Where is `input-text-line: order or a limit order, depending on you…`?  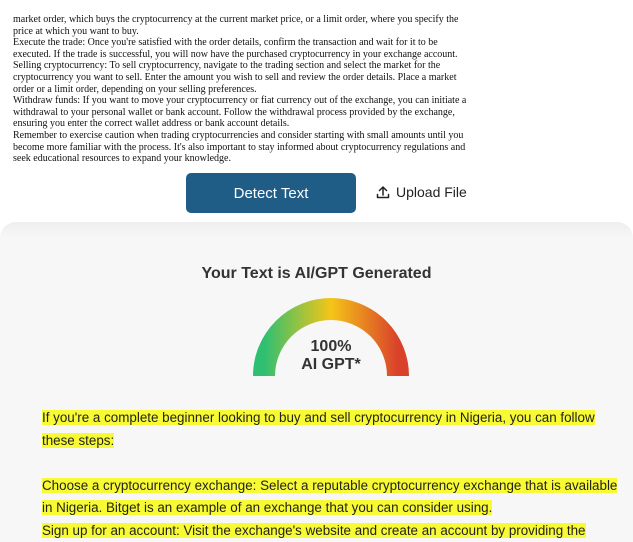
input-text-line: order or a limit order, depending on you… is located at coordinates (135, 89).